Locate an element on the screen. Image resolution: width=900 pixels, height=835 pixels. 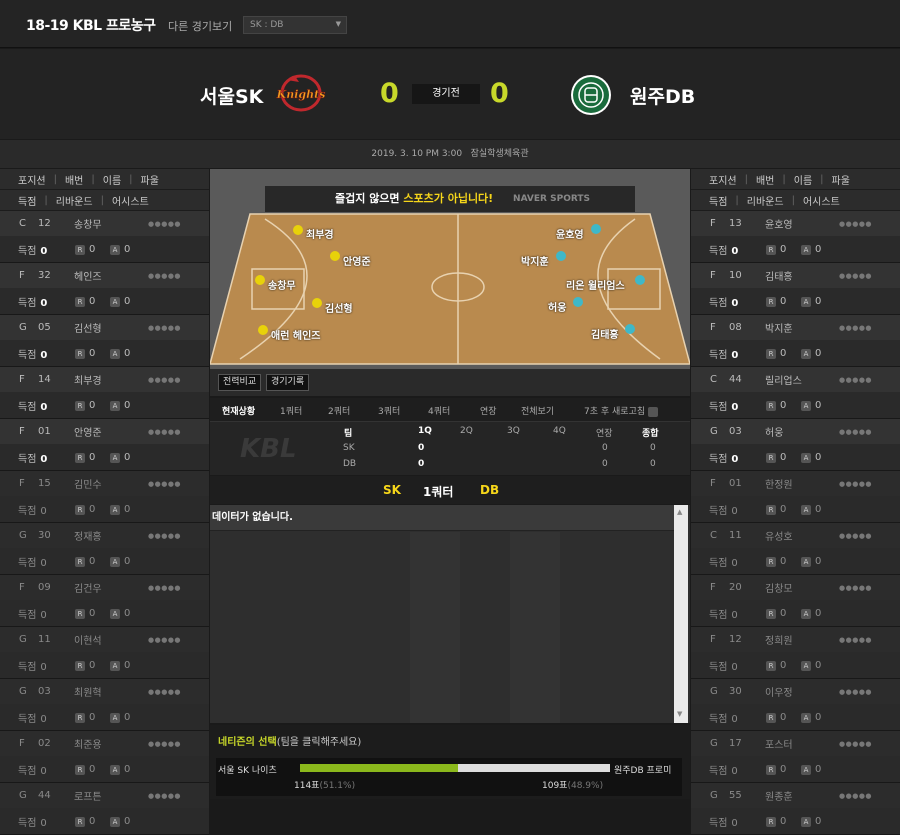
away-player-marker: 윤호영 is located at coordinates (570, 233).